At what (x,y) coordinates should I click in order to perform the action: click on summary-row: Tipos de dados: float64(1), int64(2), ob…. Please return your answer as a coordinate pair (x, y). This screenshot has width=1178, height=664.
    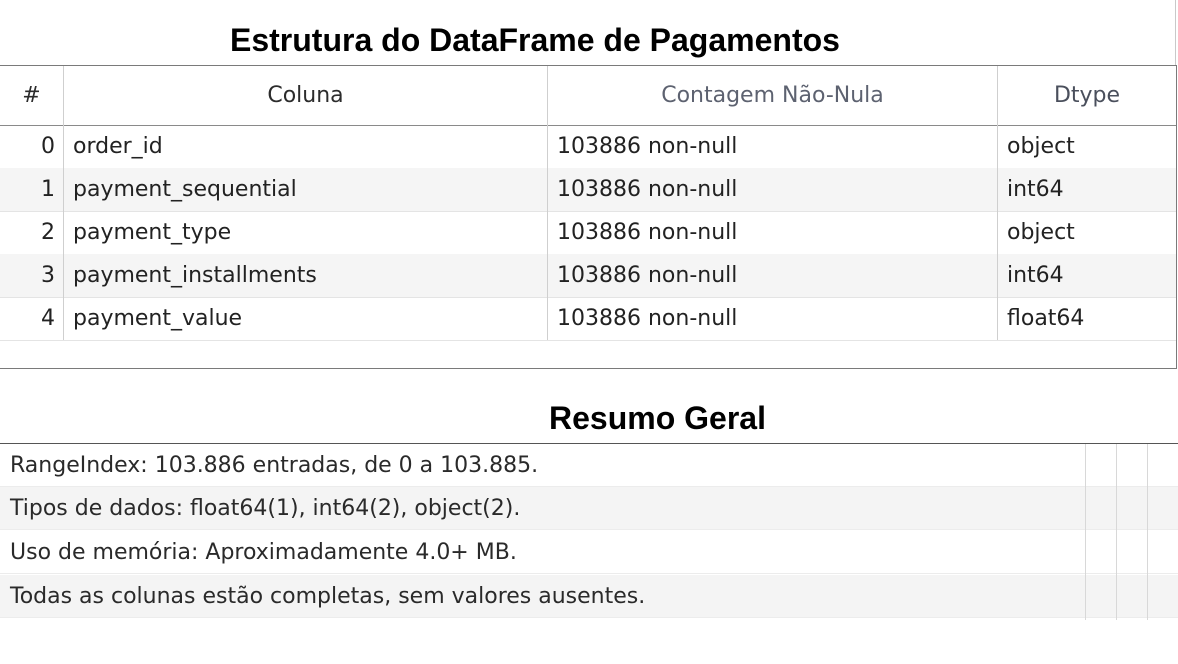
    Looking at the image, I should click on (589, 508).